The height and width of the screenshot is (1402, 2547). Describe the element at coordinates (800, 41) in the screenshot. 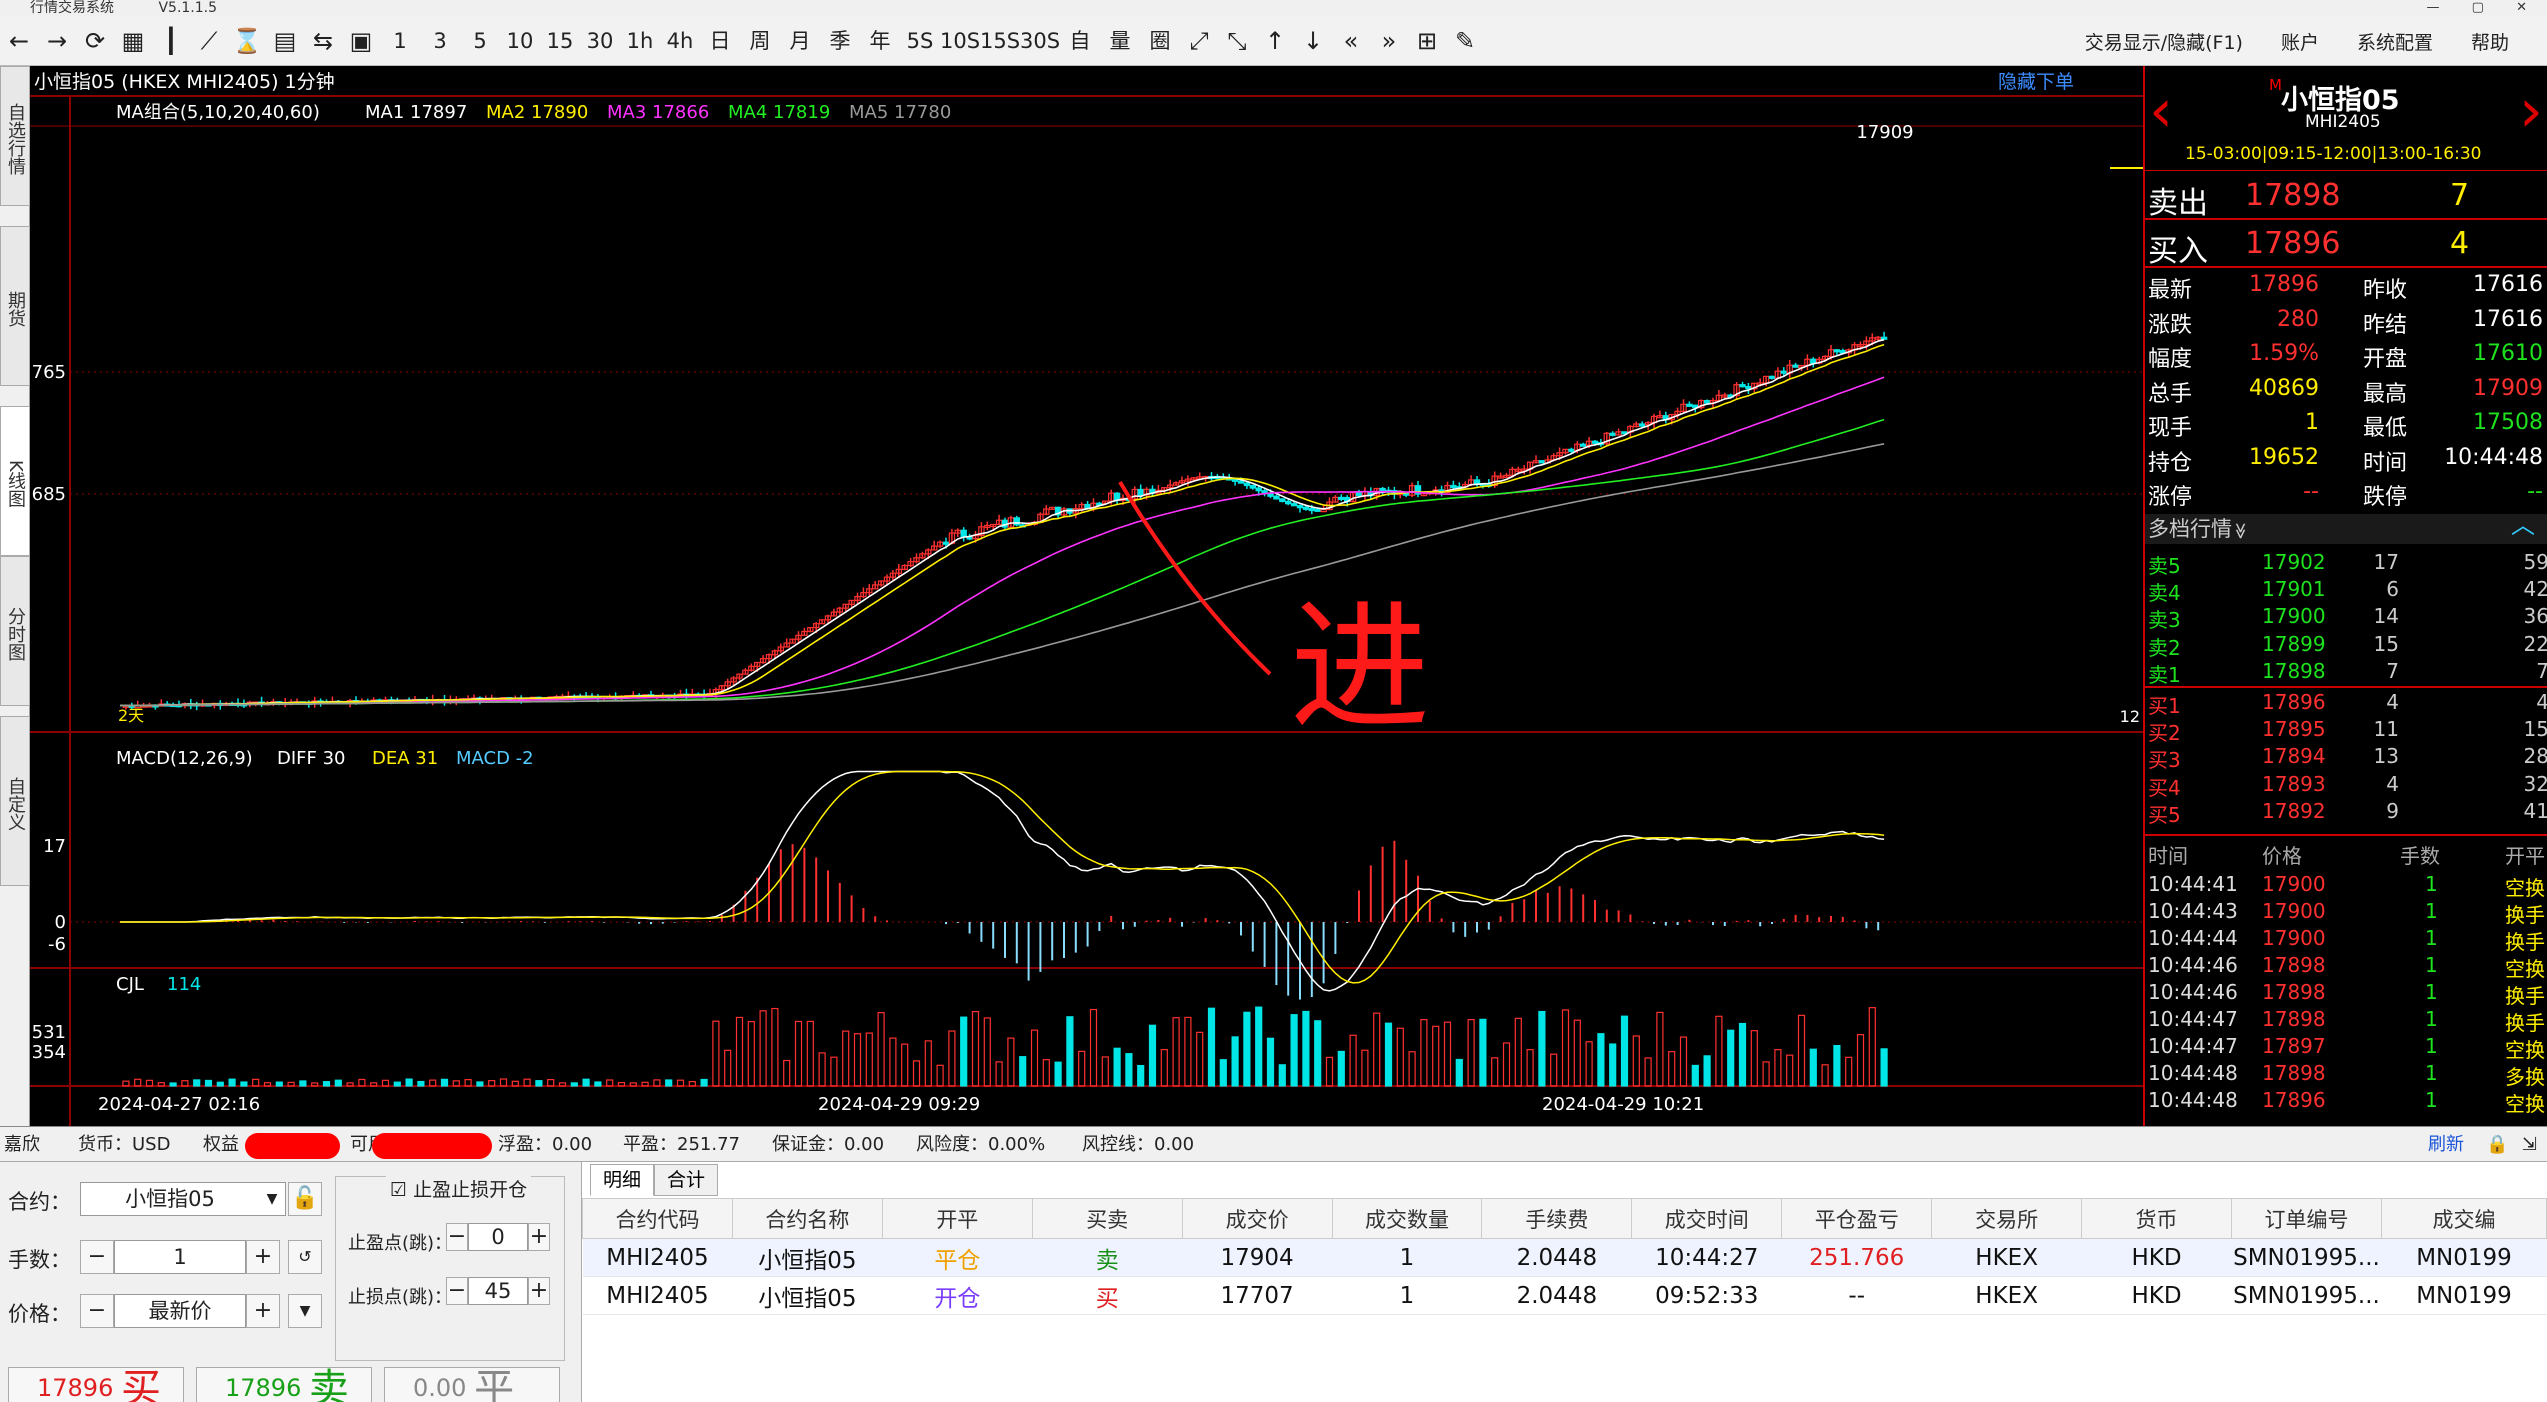

I see `period-button-10: 月` at that location.